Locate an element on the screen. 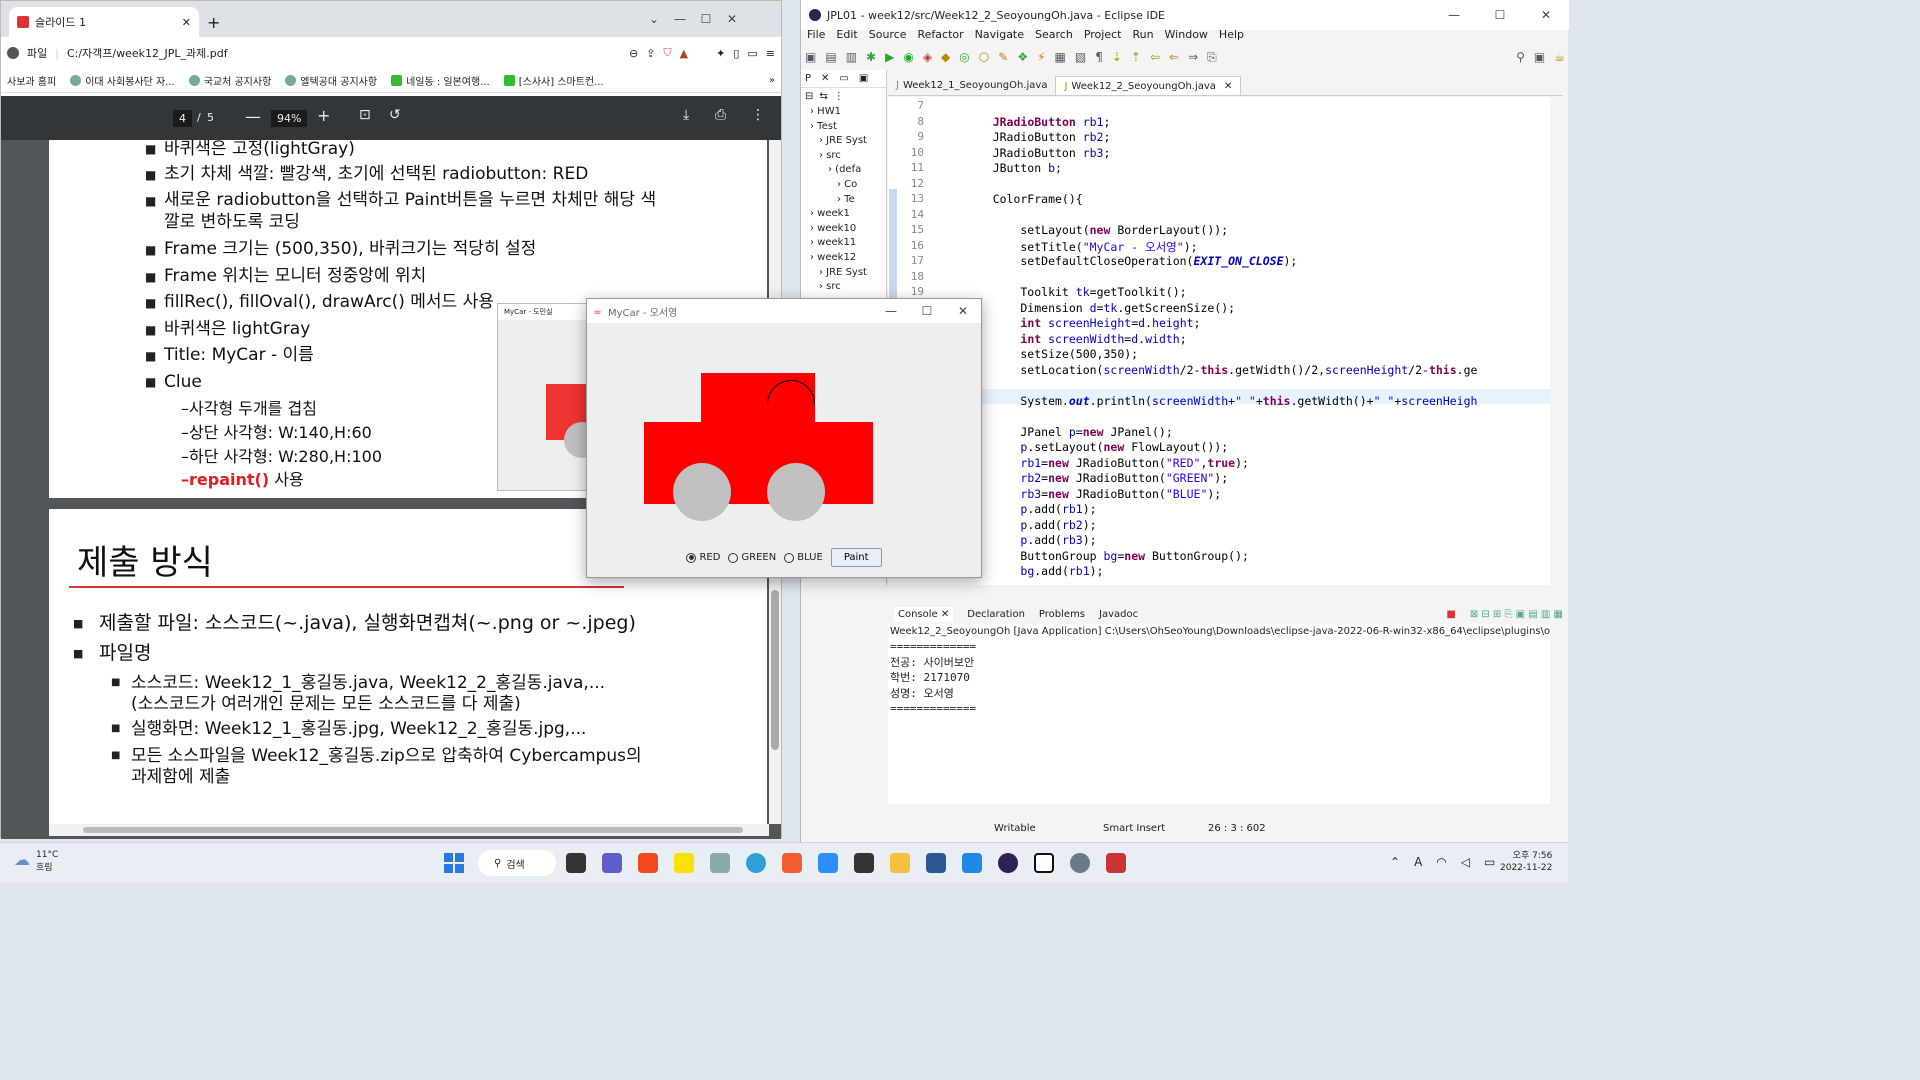  address-input: C:/자객프/week12_JPL_과제.pdf is located at coordinates (344, 53).